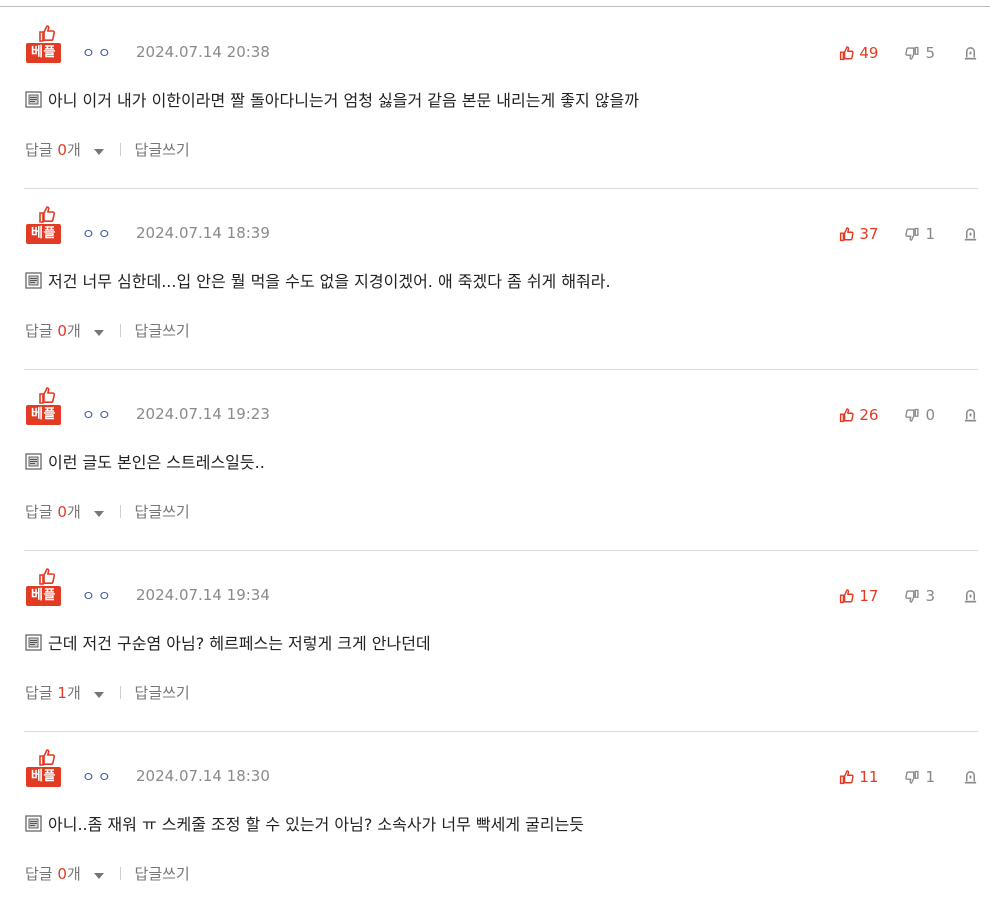 The width and height of the screenshot is (1000, 914). What do you see at coordinates (930, 596) in the screenshot?
I see `dislike-count: 3` at bounding box center [930, 596].